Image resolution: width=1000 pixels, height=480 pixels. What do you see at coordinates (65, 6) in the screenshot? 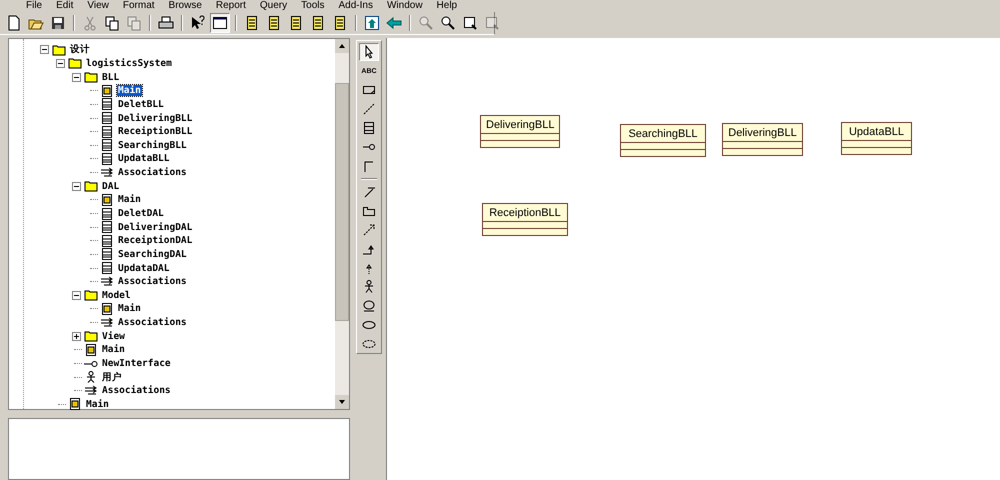
I see `menu-item: Edit` at bounding box center [65, 6].